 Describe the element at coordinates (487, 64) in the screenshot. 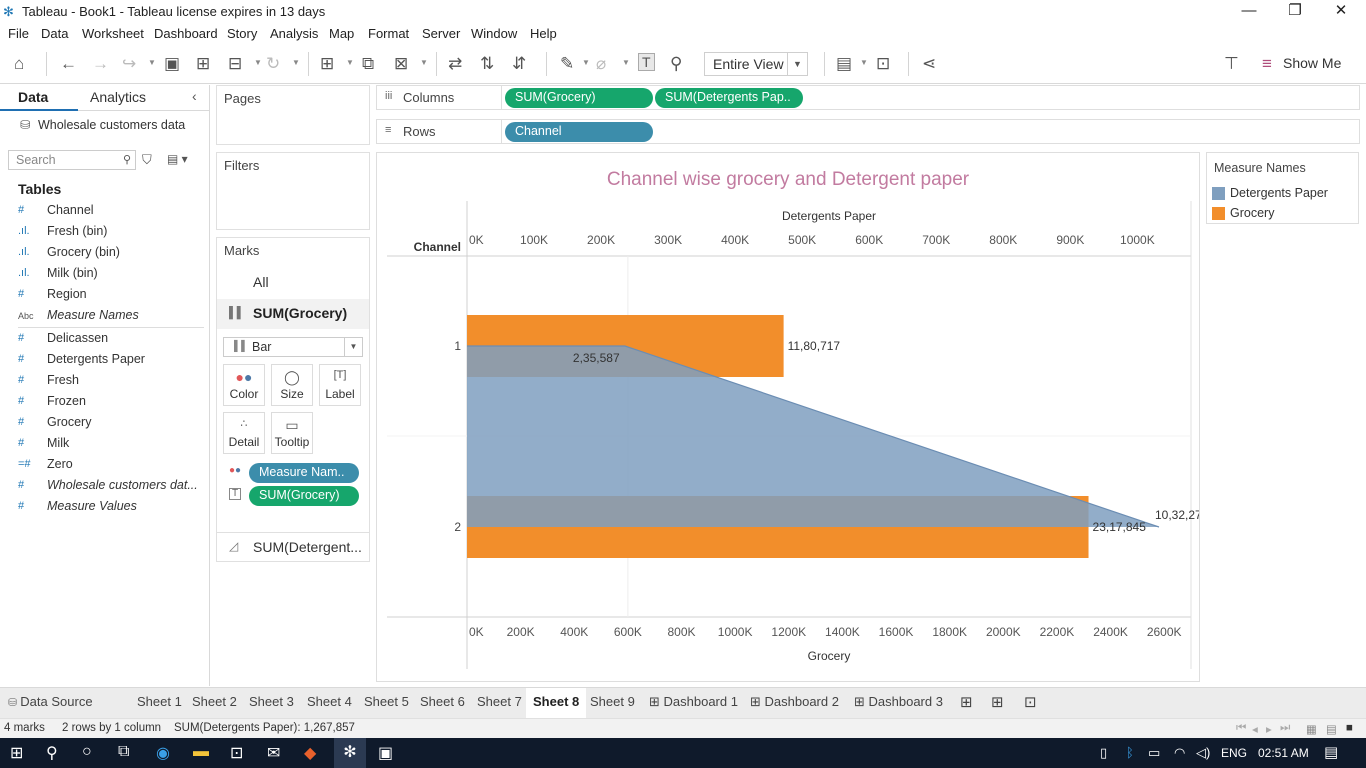

I see `sort-ascending-icon: ⇅` at that location.